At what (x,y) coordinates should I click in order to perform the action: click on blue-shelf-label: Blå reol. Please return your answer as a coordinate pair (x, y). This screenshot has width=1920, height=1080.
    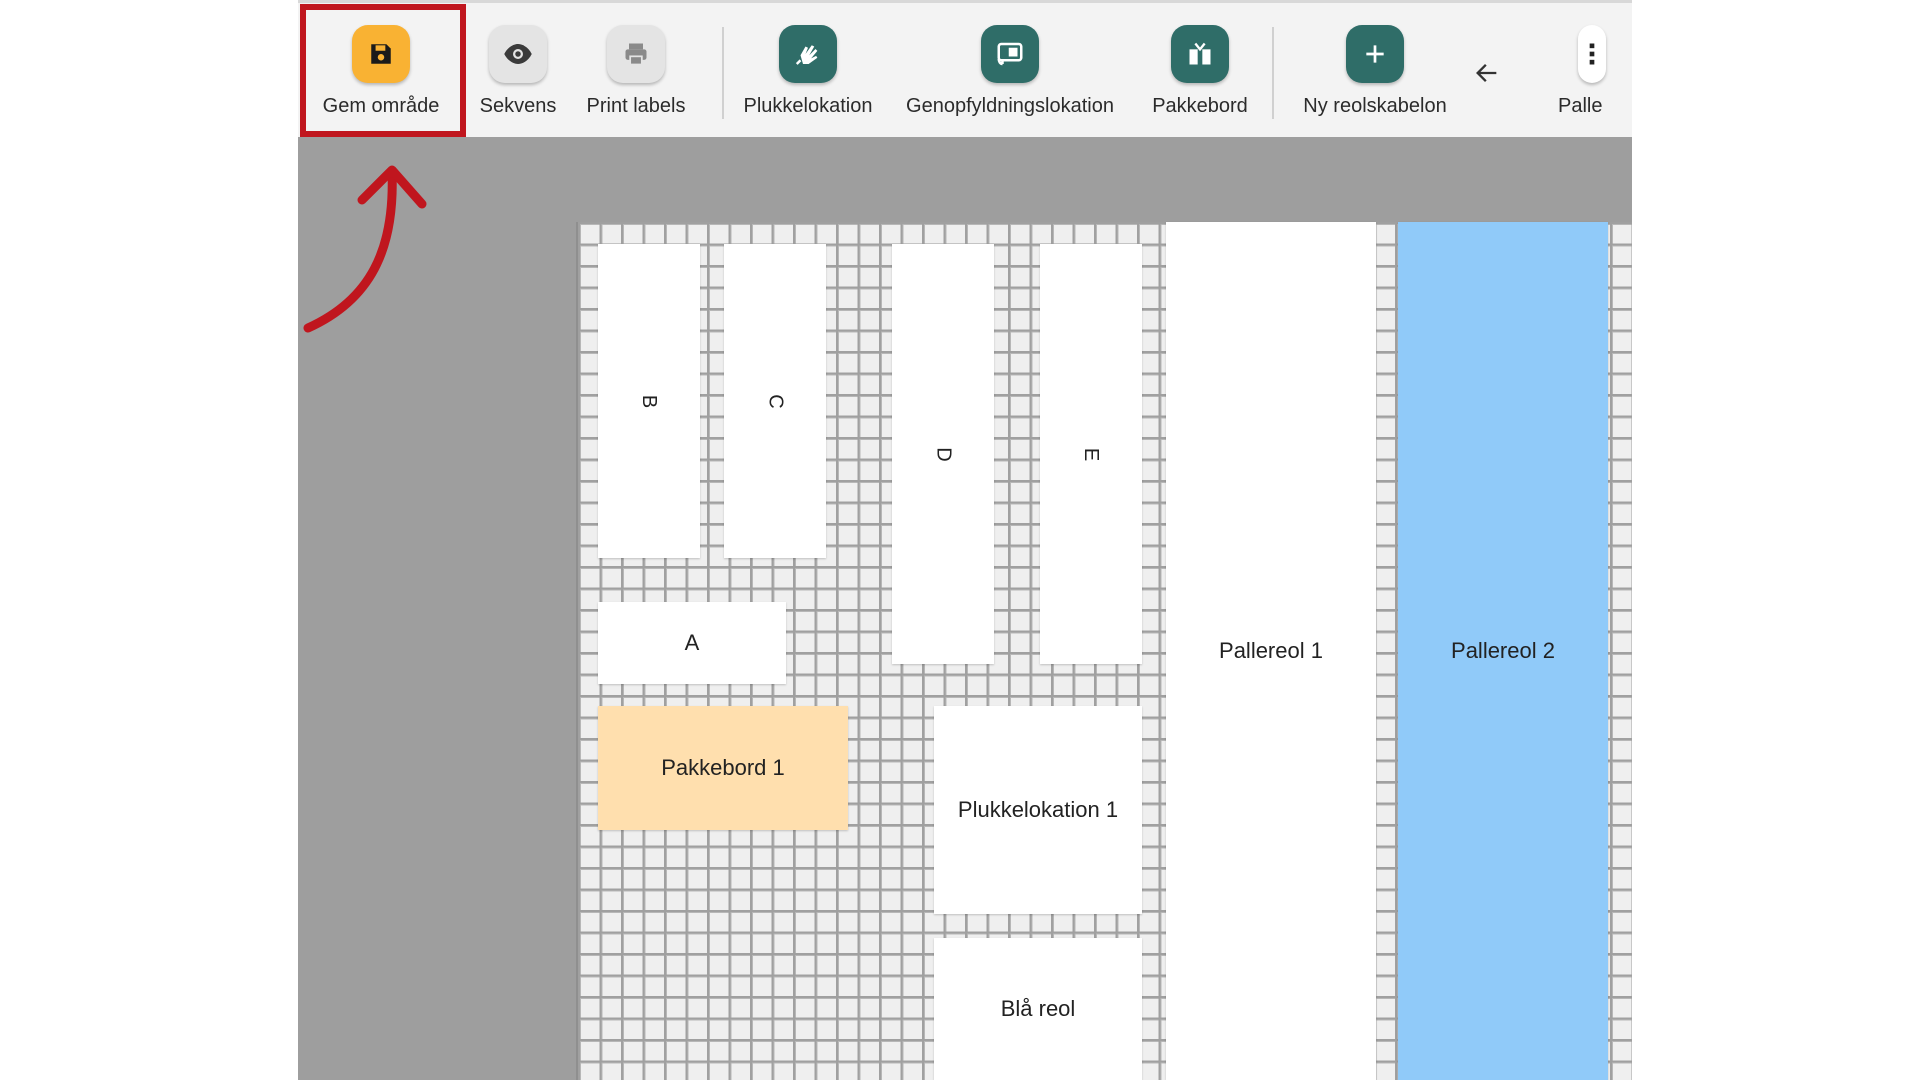
    Looking at the image, I should click on (1038, 1008).